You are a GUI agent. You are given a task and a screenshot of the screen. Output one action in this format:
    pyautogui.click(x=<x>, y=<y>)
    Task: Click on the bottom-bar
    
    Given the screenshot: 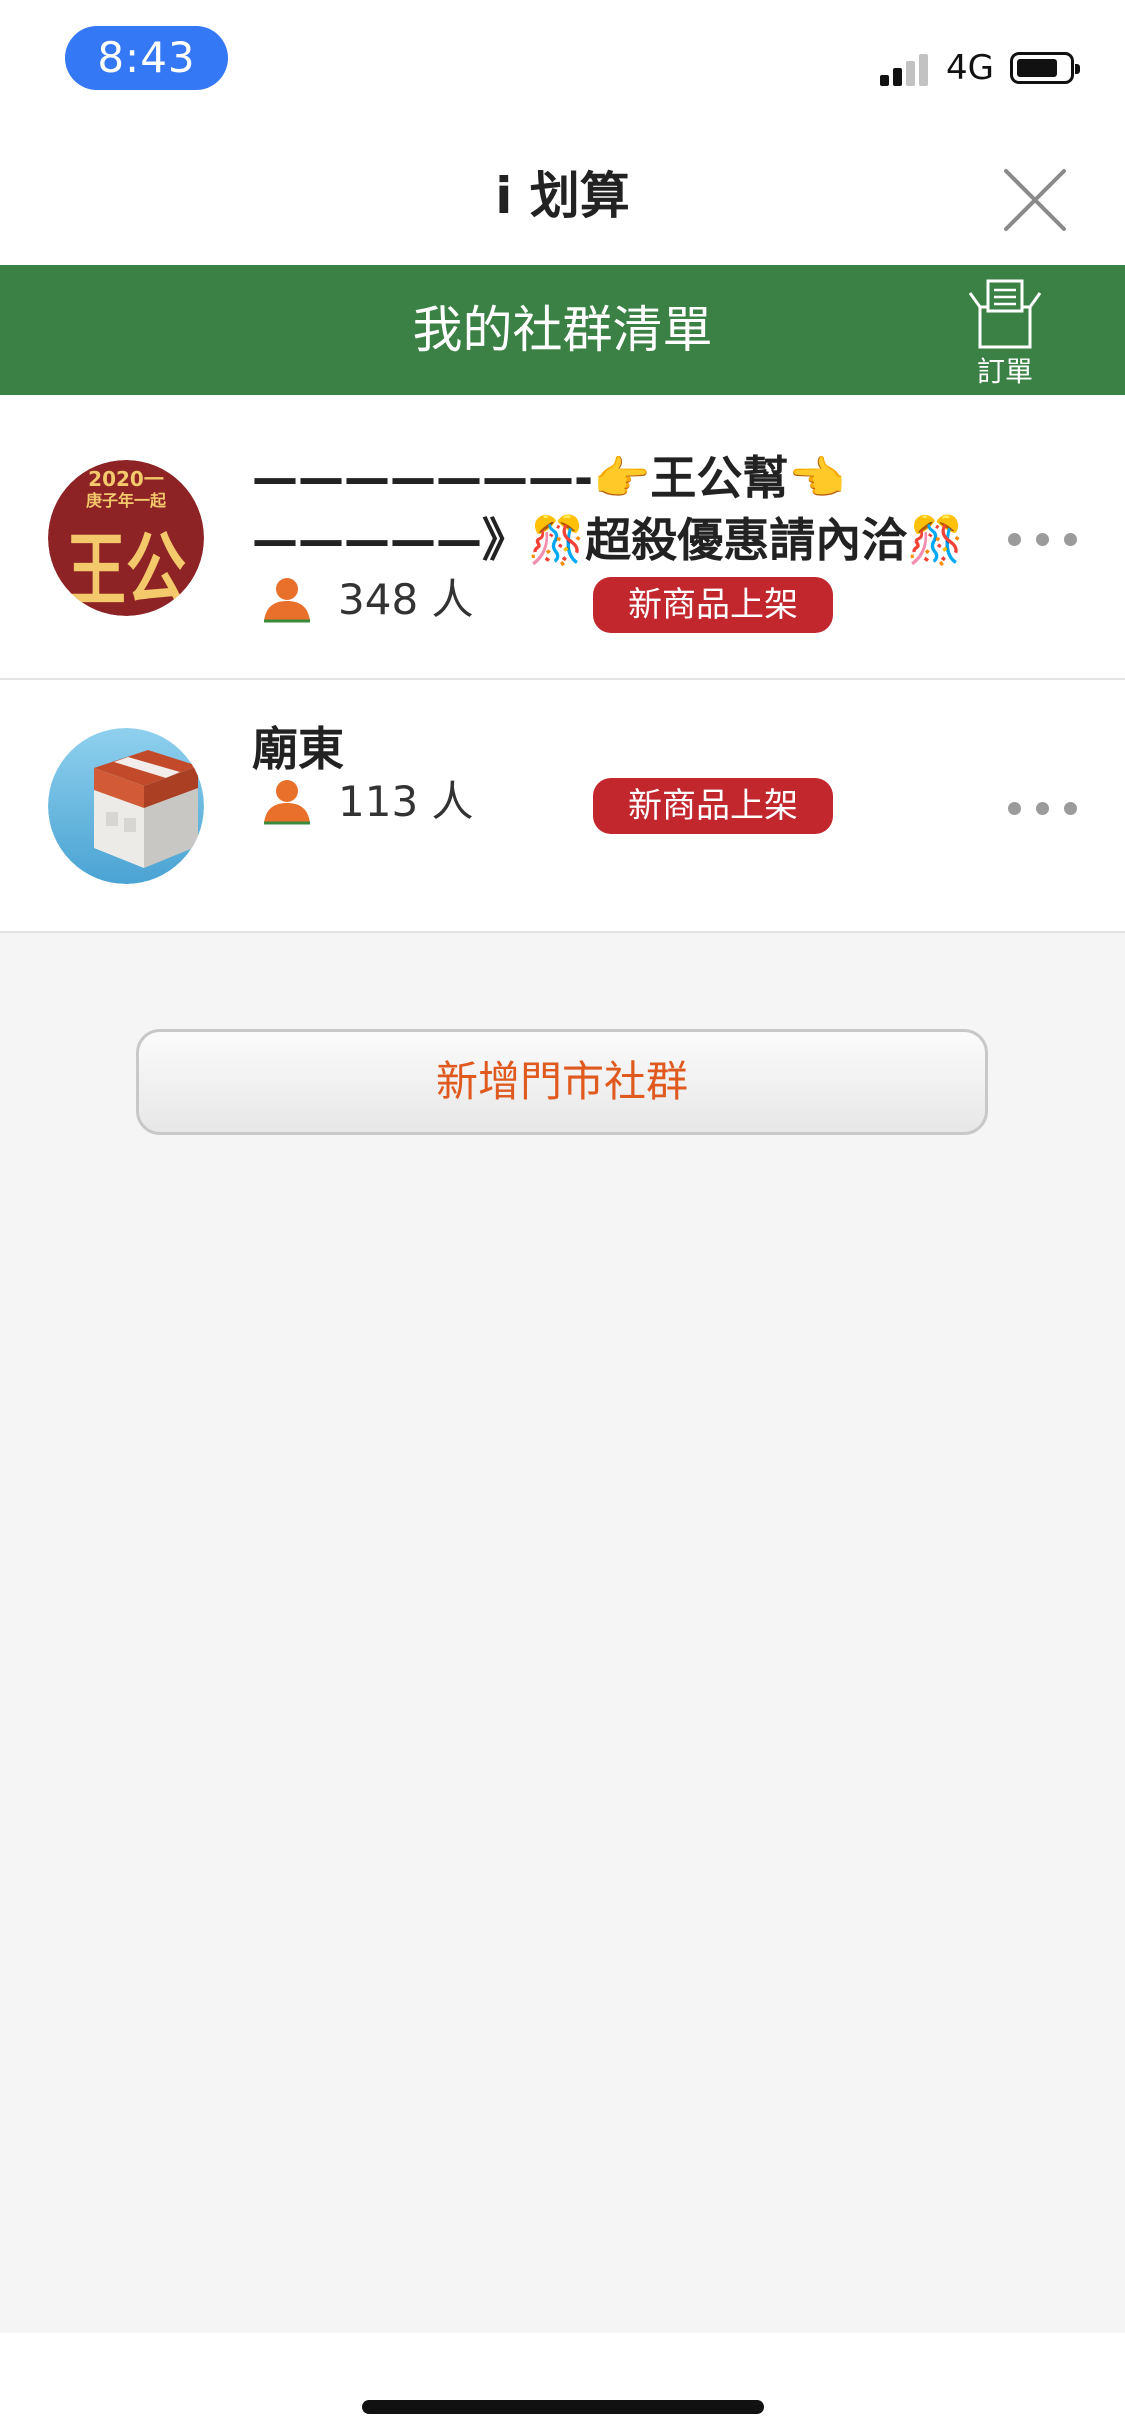 What is the action you would take?
    pyautogui.click(x=562, y=2384)
    